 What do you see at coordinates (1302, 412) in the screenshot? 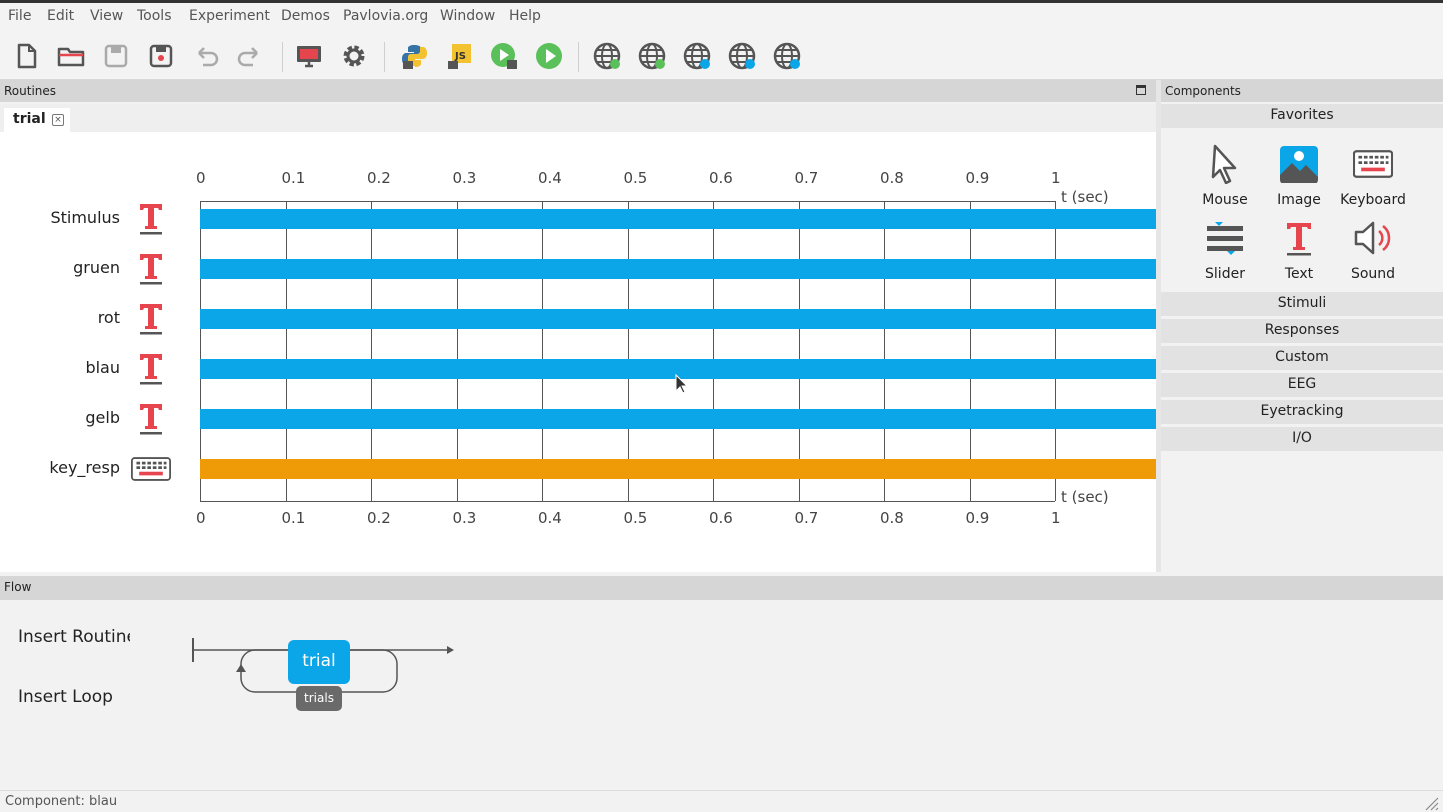
I see `category-eyetracking: Eyetracking` at bounding box center [1302, 412].